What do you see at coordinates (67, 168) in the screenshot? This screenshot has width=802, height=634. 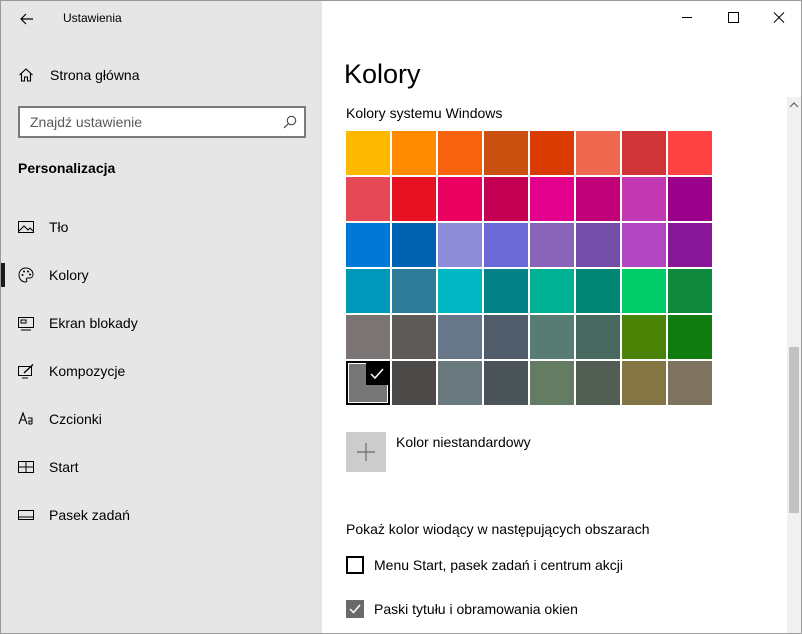 I see `section-heading: Personalizacja` at bounding box center [67, 168].